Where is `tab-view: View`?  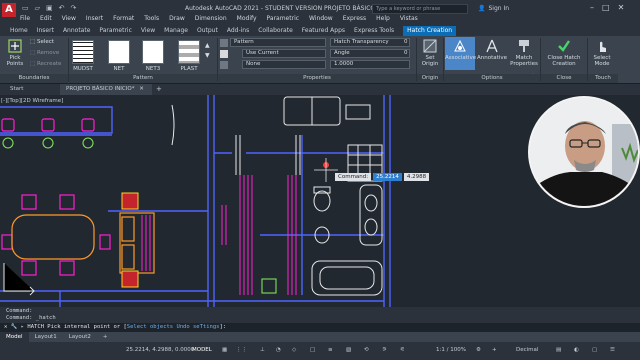
tab-view: View is located at coordinates (148, 31).